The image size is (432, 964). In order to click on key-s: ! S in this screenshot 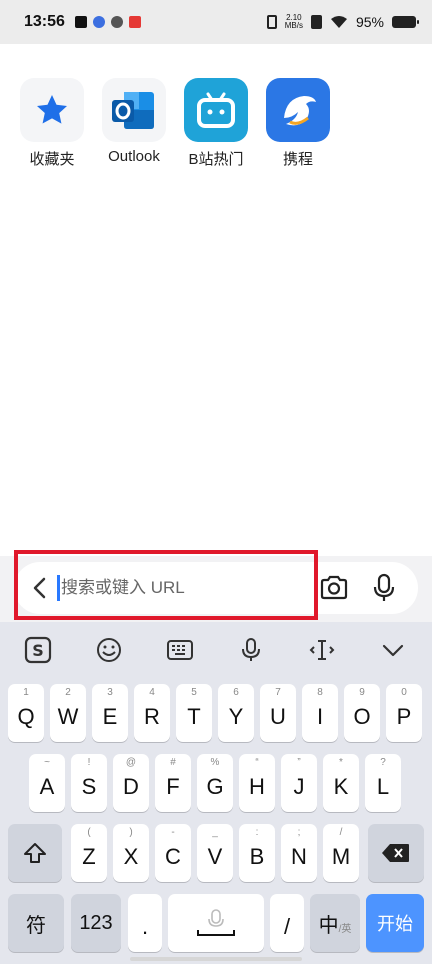, I will do `click(89, 783)`.